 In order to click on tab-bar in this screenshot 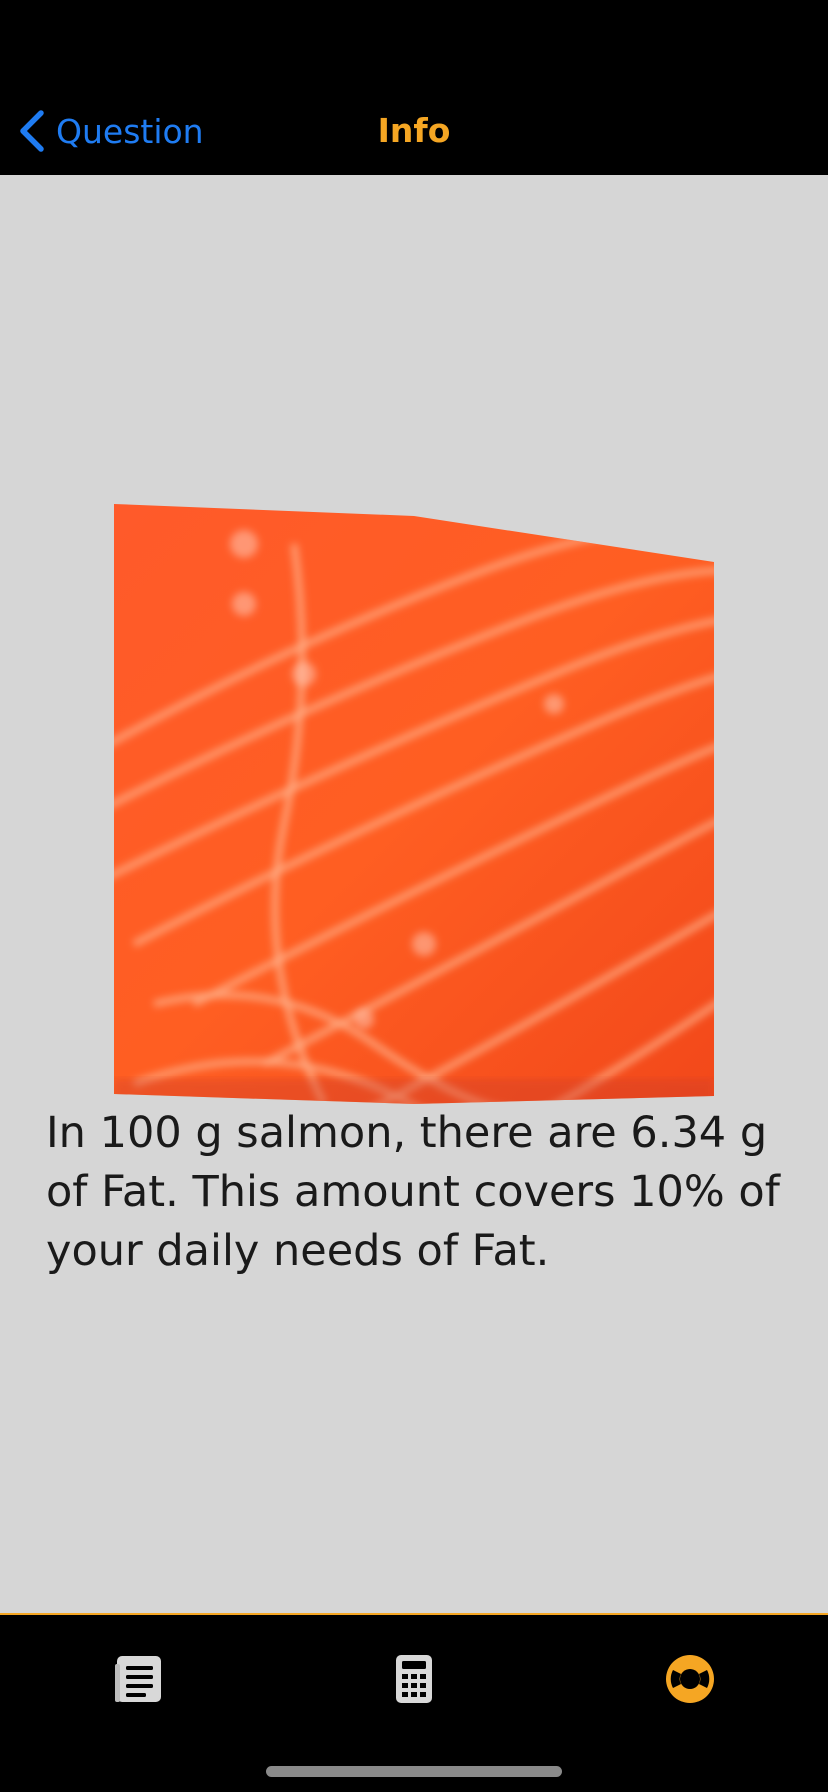, I will do `click(414, 1702)`.